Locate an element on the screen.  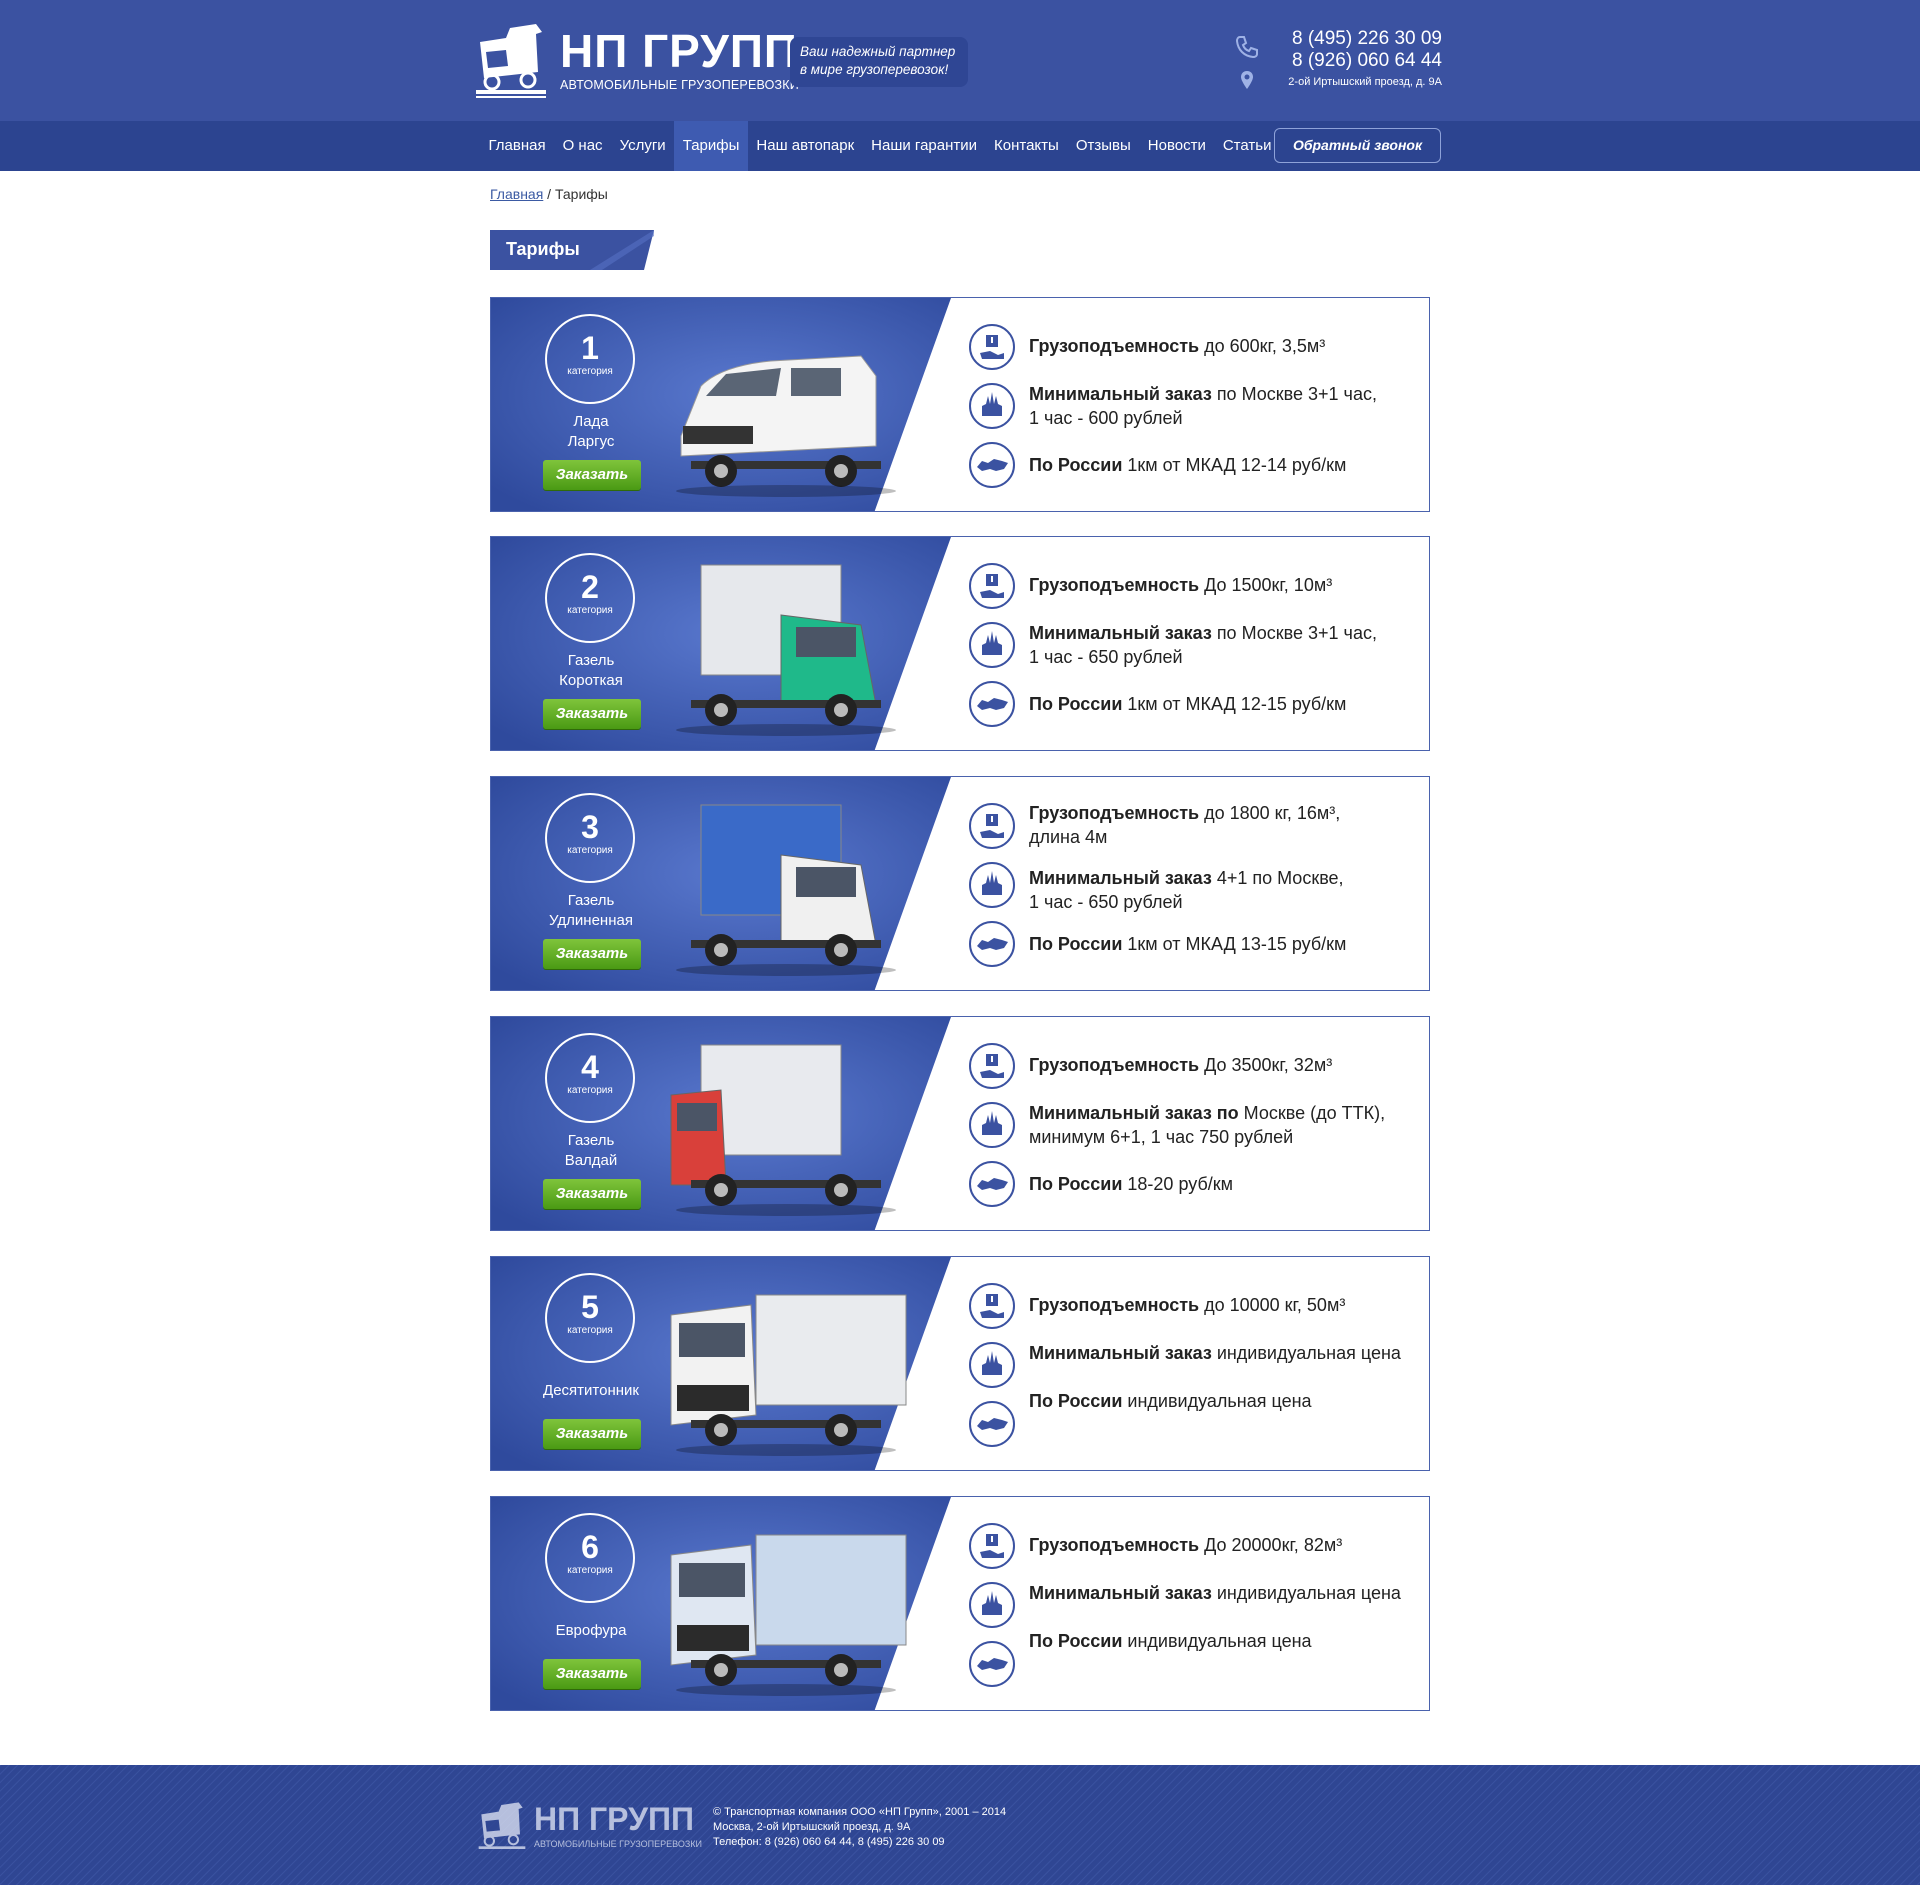
capacity-value: До 1500кг, 10м³ is located at coordinates (1266, 585).